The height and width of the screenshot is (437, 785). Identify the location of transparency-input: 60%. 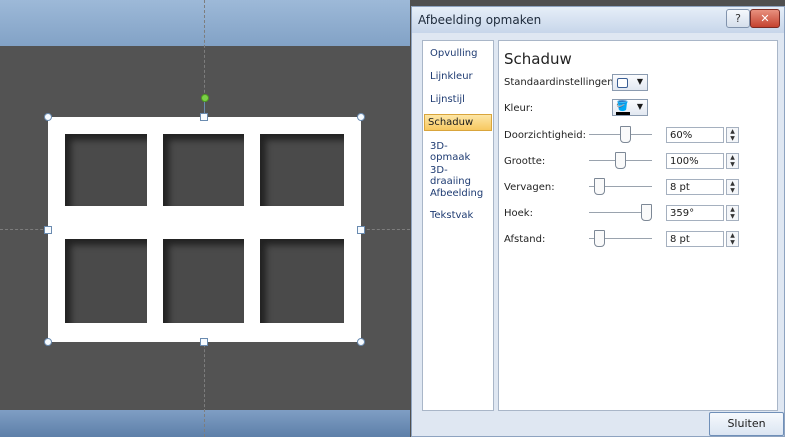
(695, 135).